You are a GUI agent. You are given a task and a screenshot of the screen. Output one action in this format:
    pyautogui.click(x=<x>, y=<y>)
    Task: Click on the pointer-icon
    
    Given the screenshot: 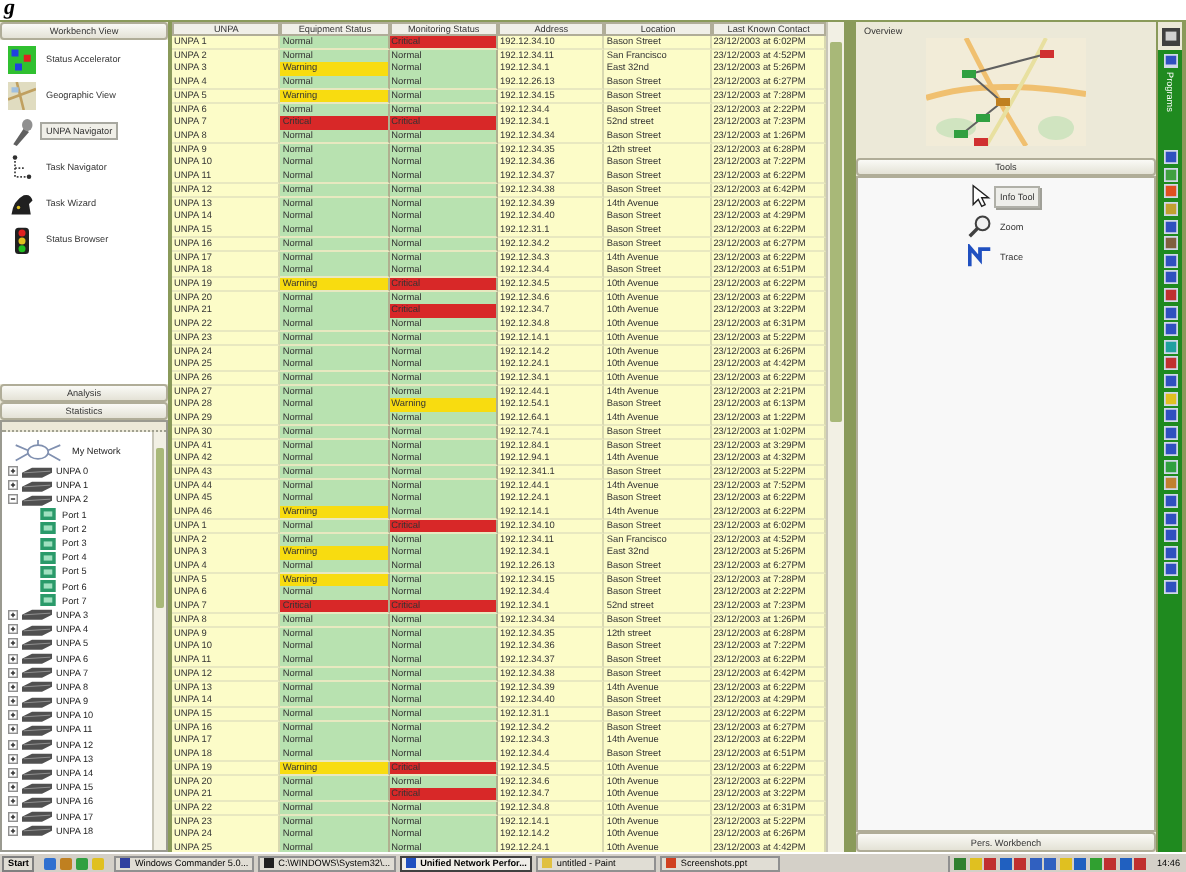 What is the action you would take?
    pyautogui.click(x=980, y=196)
    